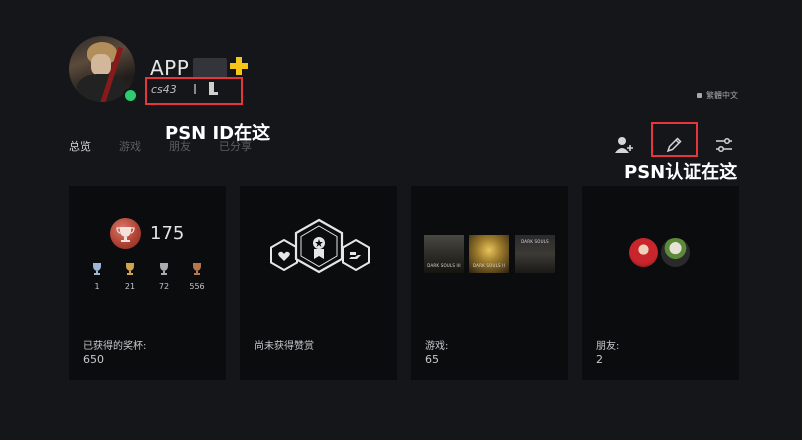 The width and height of the screenshot is (802, 440). Describe the element at coordinates (599, 359) in the screenshot. I see `friends-value: 2` at that location.